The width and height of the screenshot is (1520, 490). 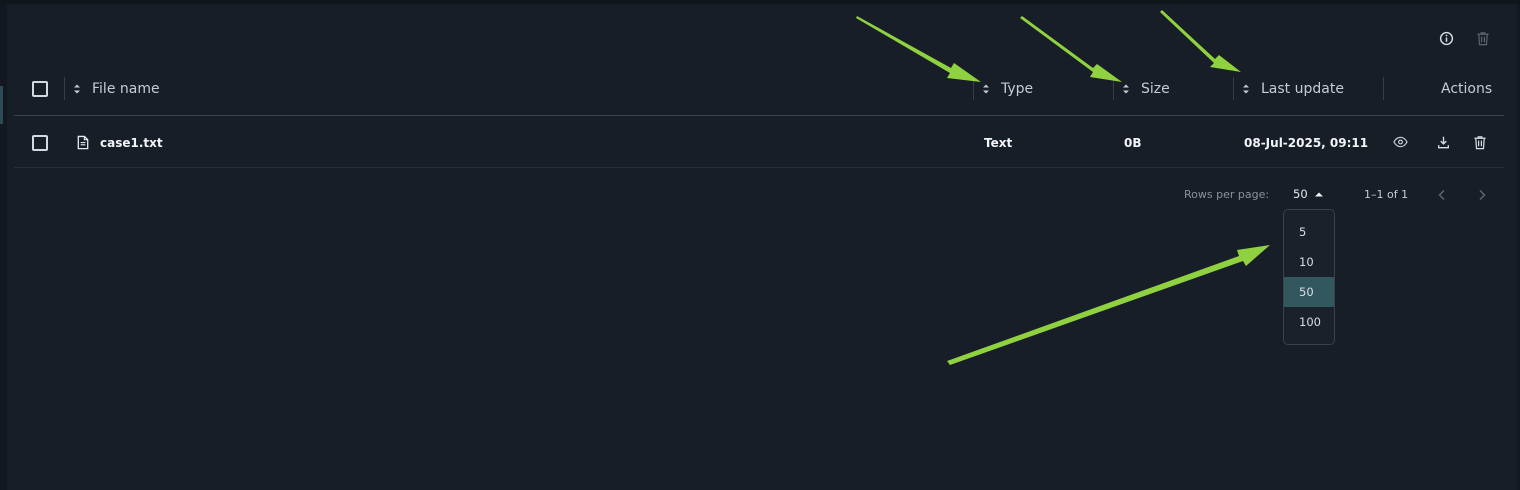 I want to click on annotation-arrow-dropdown, so click(x=1108, y=305).